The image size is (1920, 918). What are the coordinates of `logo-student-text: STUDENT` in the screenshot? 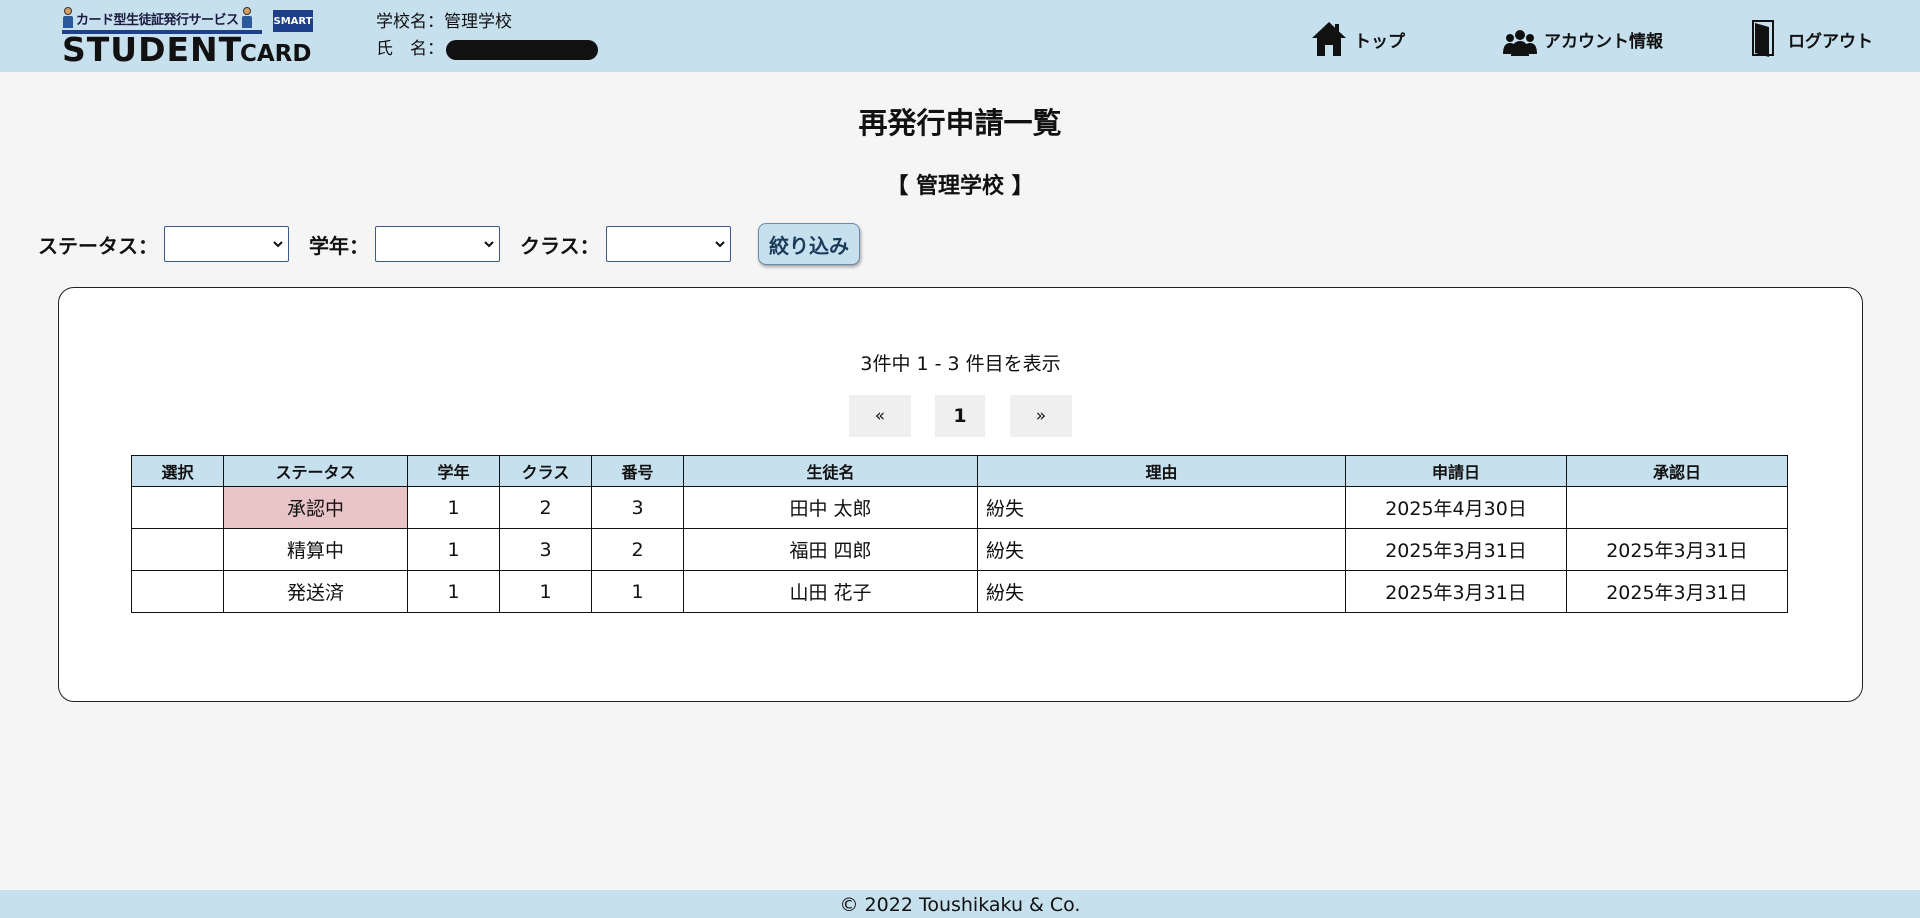 It's located at (152, 49).